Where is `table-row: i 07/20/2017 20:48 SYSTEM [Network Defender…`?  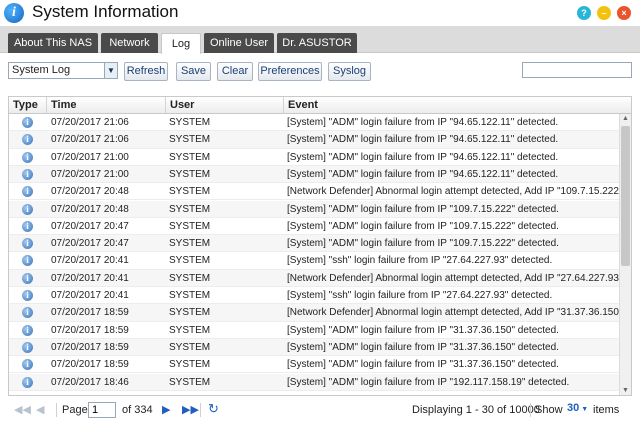 table-row: i 07/20/2017 20:48 SYSTEM [Network Defender… is located at coordinates (314, 192).